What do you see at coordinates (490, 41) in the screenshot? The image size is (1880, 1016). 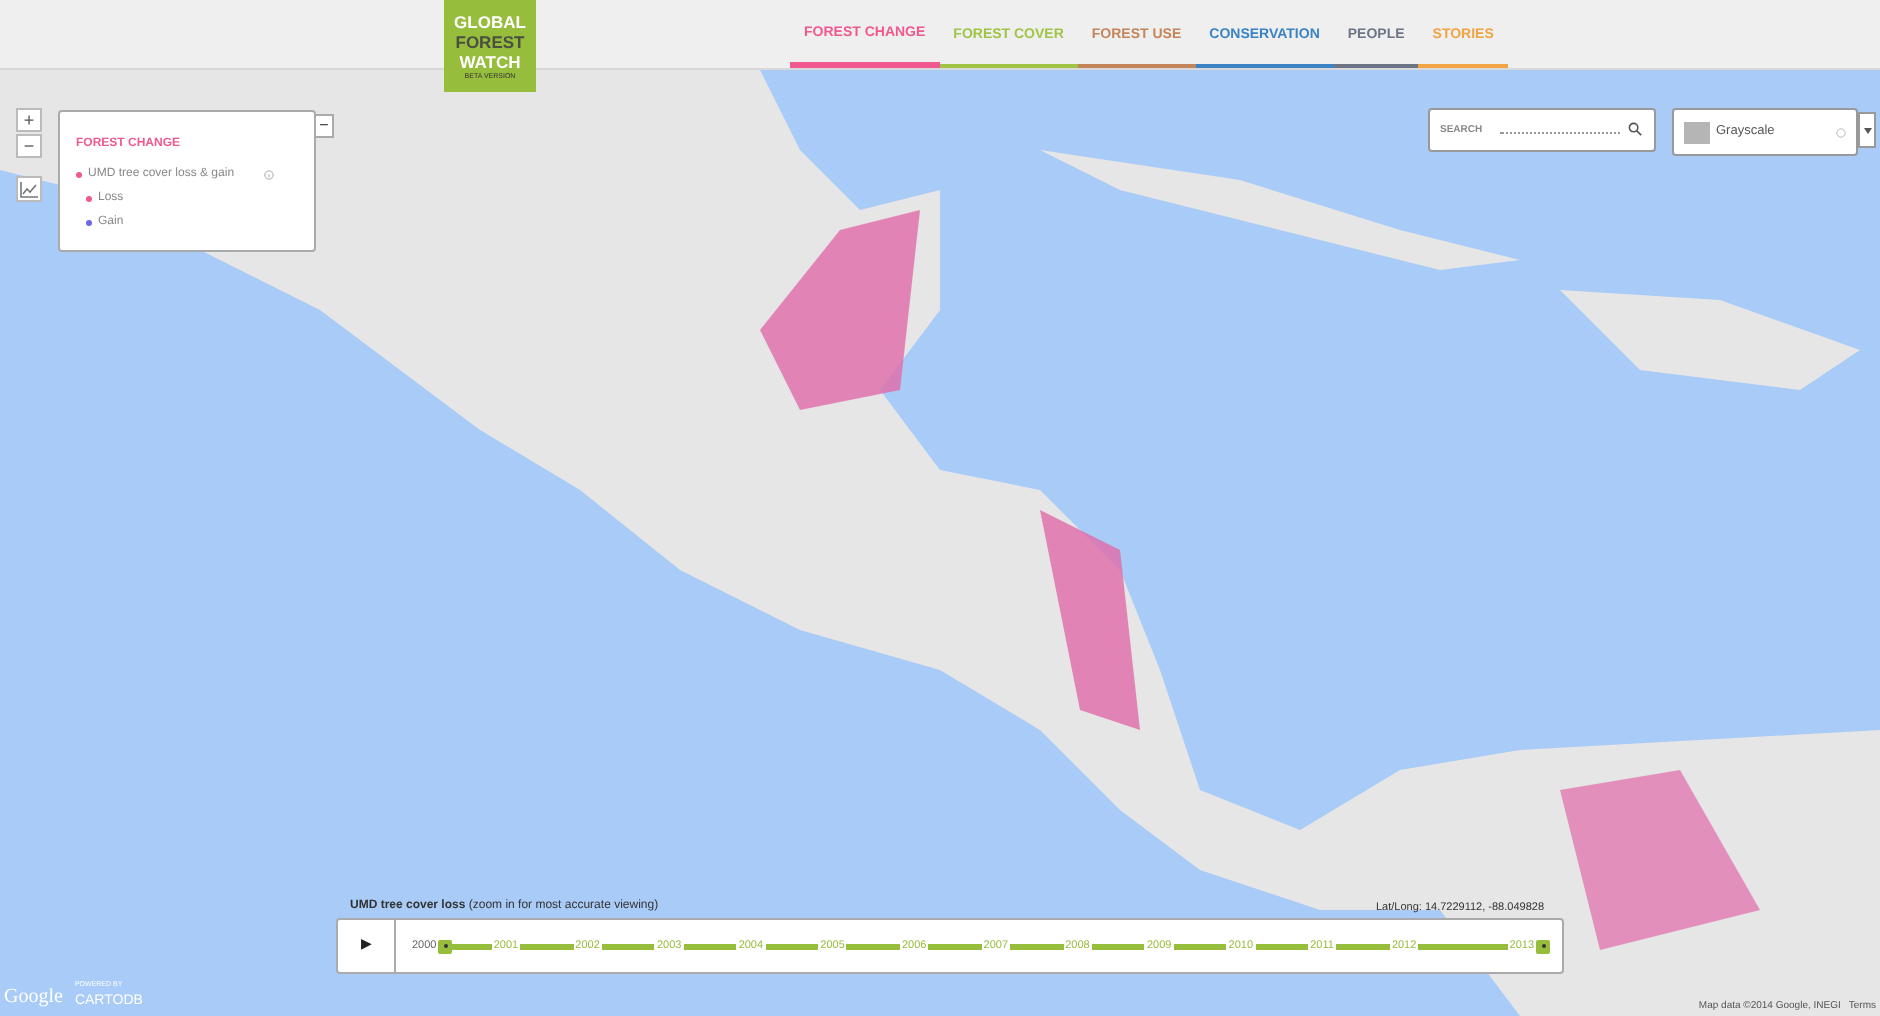 I see `logo-text: FOREST` at bounding box center [490, 41].